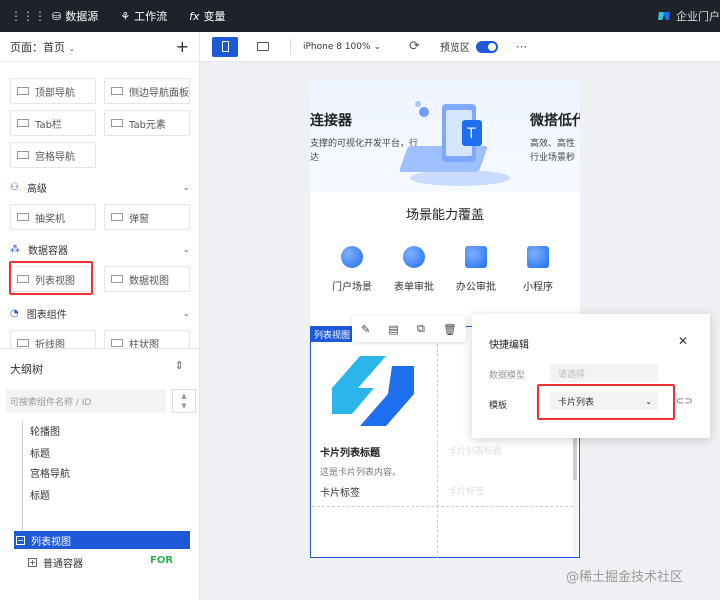  I want to click on component-label: 数据视图, so click(149, 281).